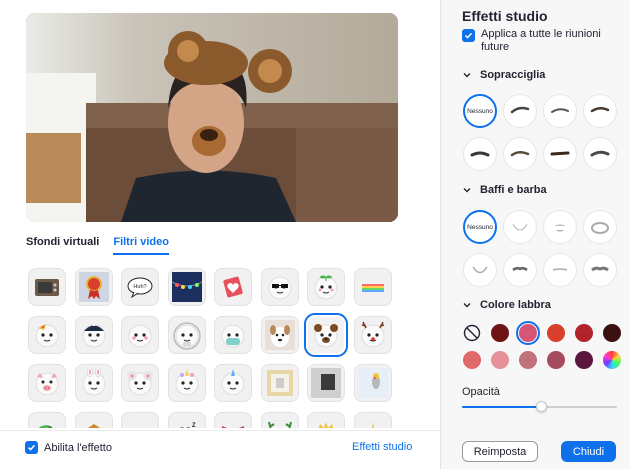 This screenshot has height=469, width=630. Describe the element at coordinates (233, 335) in the screenshot. I see `filter-mask-face` at that location.